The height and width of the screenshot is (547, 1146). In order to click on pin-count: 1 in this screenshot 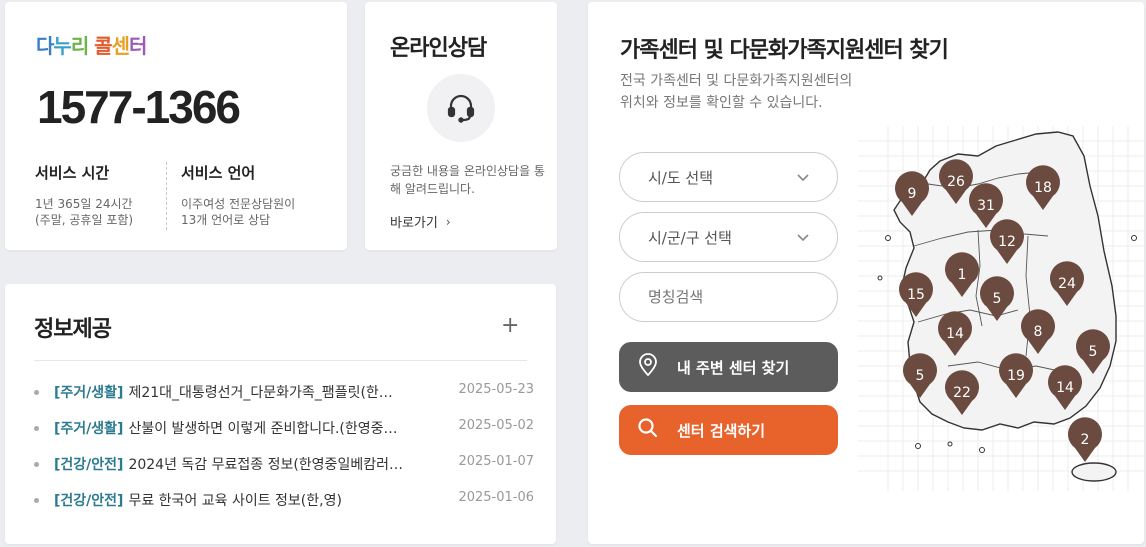, I will do `click(962, 275)`.